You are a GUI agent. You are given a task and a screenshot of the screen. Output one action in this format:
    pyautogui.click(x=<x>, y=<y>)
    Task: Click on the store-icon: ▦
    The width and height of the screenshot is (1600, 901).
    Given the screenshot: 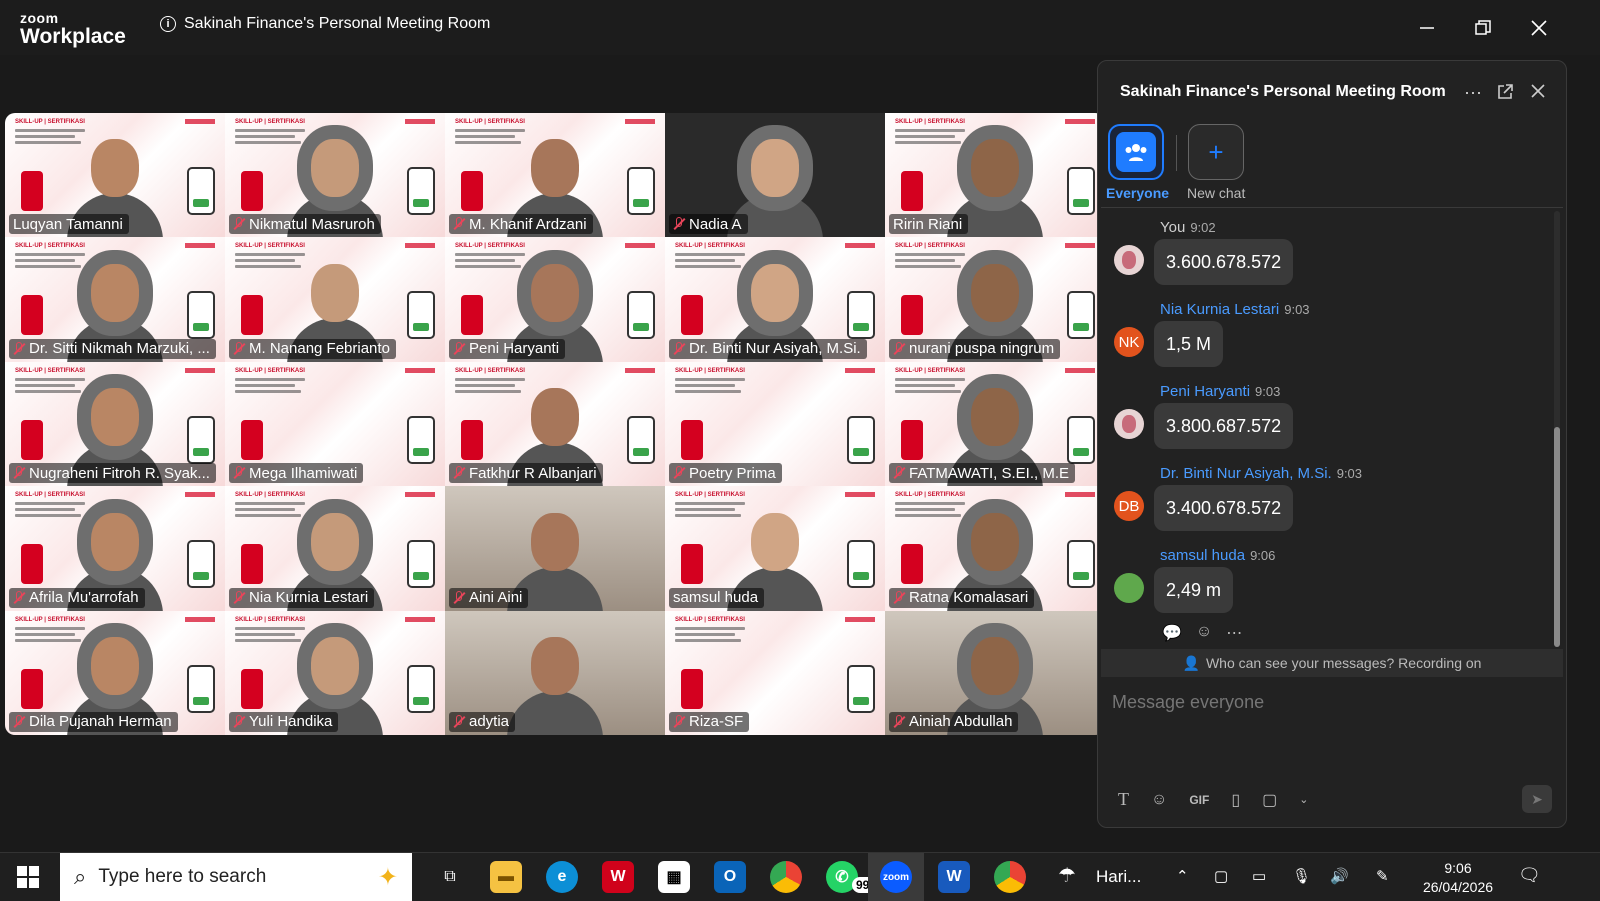 What is the action you would take?
    pyautogui.click(x=674, y=877)
    